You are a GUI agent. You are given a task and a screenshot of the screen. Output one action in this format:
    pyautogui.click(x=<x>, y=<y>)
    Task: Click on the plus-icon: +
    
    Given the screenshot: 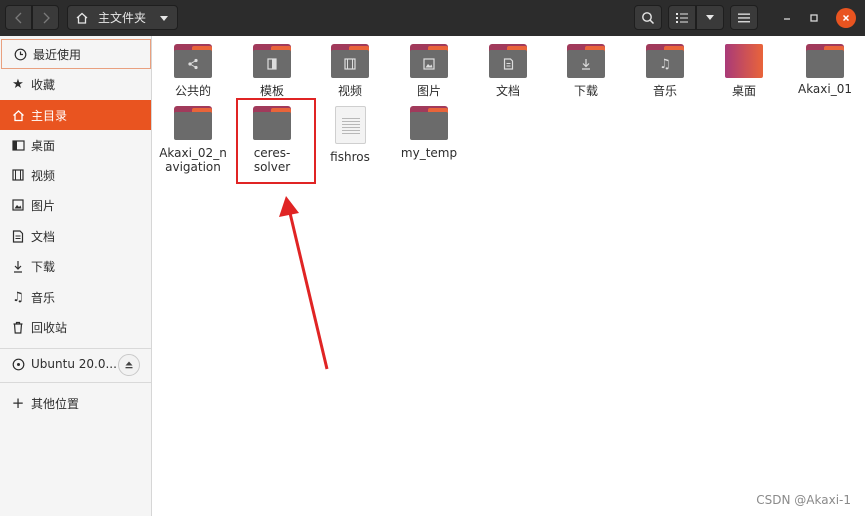 What is the action you would take?
    pyautogui.click(x=18, y=403)
    